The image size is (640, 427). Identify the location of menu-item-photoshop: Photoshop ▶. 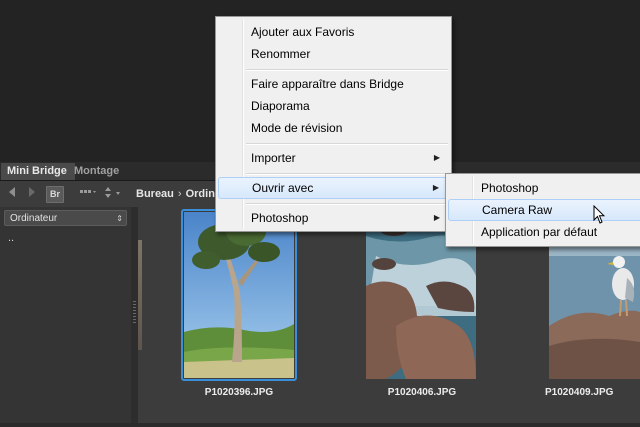
(333, 218).